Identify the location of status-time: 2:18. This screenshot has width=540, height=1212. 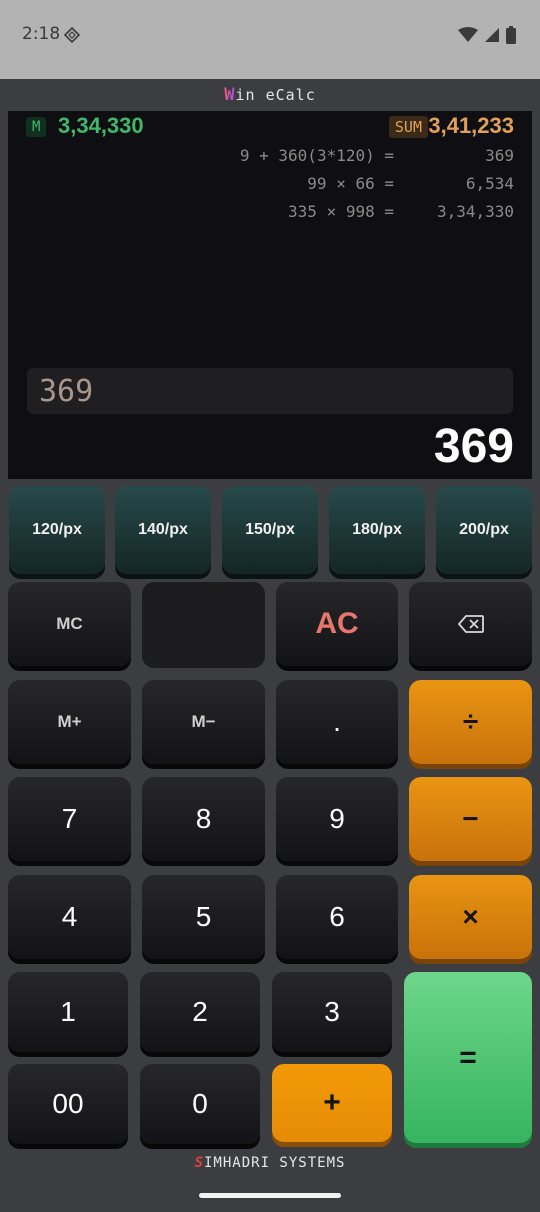
(41, 34).